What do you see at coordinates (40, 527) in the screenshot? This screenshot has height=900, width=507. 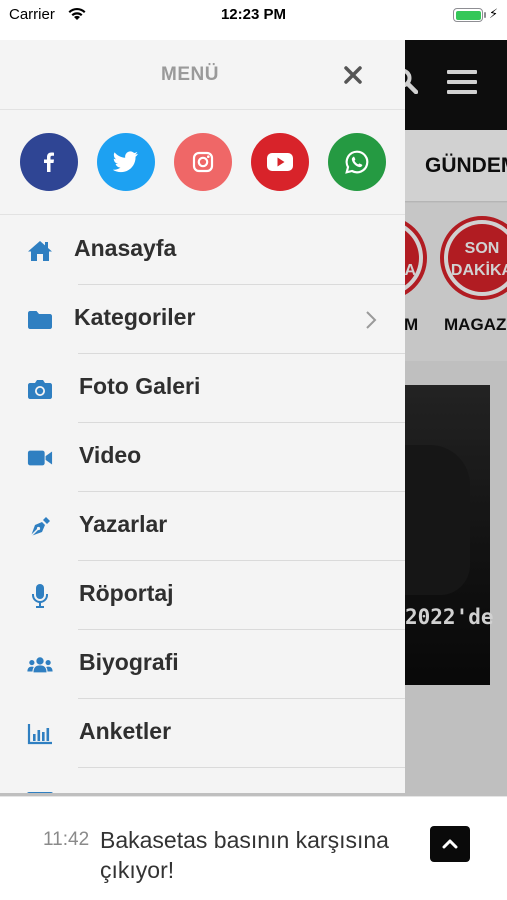 I see `pen-icon` at bounding box center [40, 527].